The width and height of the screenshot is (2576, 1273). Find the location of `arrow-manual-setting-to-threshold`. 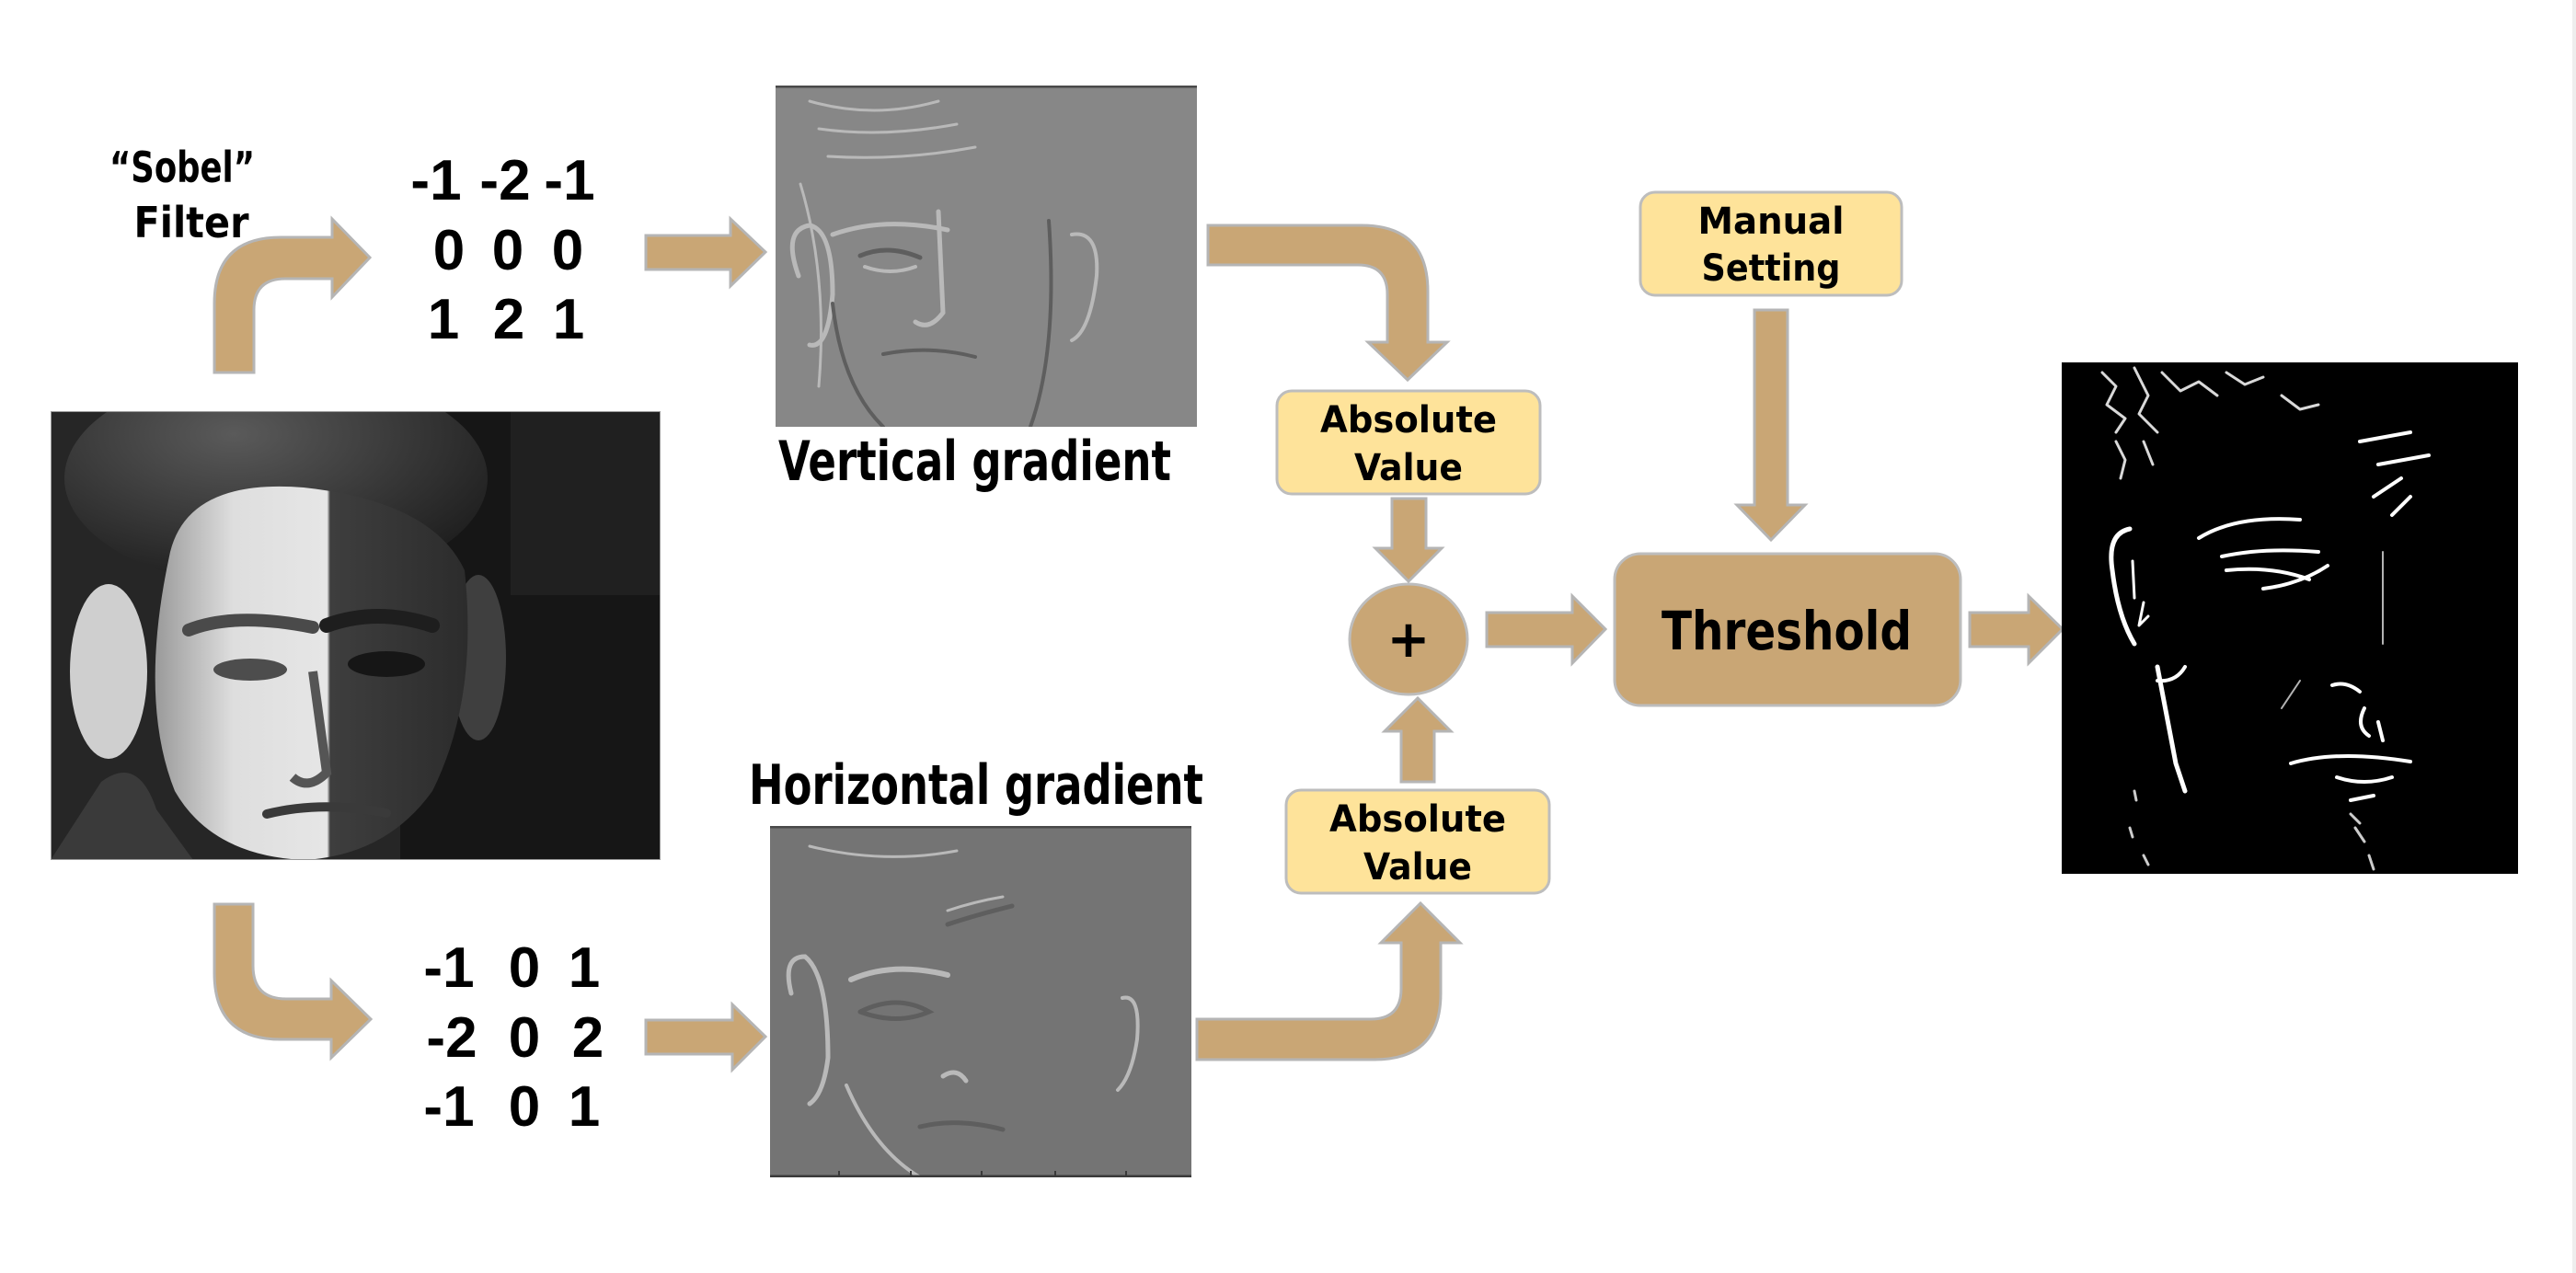

arrow-manual-setting-to-threshold is located at coordinates (1771, 425).